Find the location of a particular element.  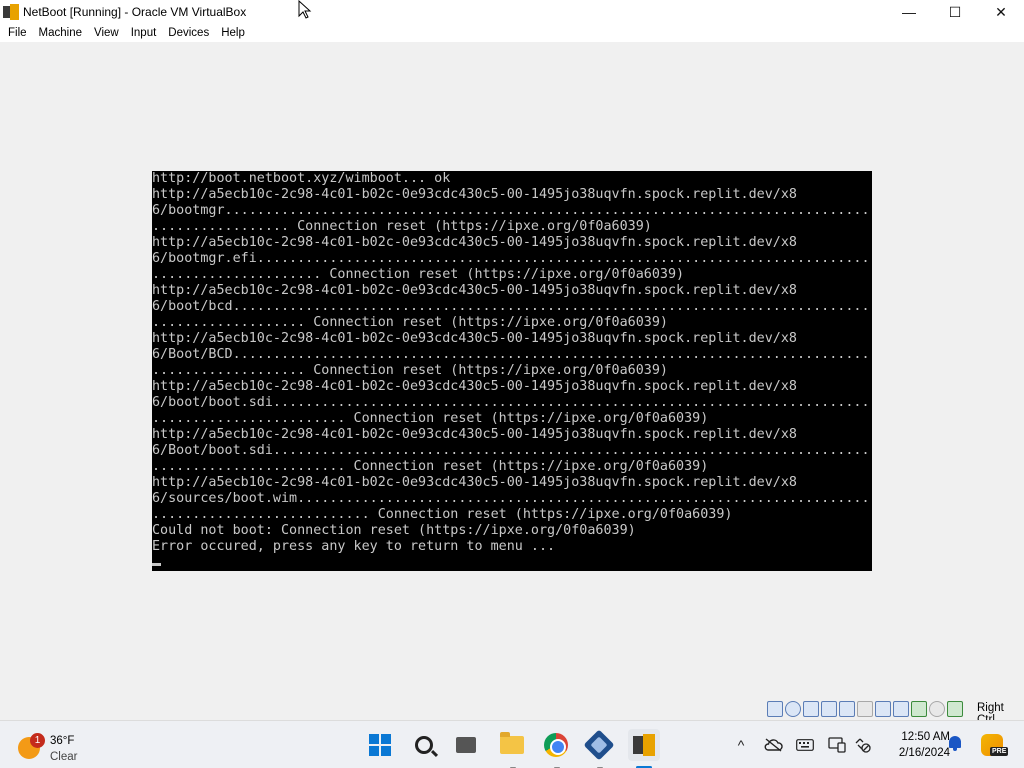

shared-folders-icon is located at coordinates (865, 709).